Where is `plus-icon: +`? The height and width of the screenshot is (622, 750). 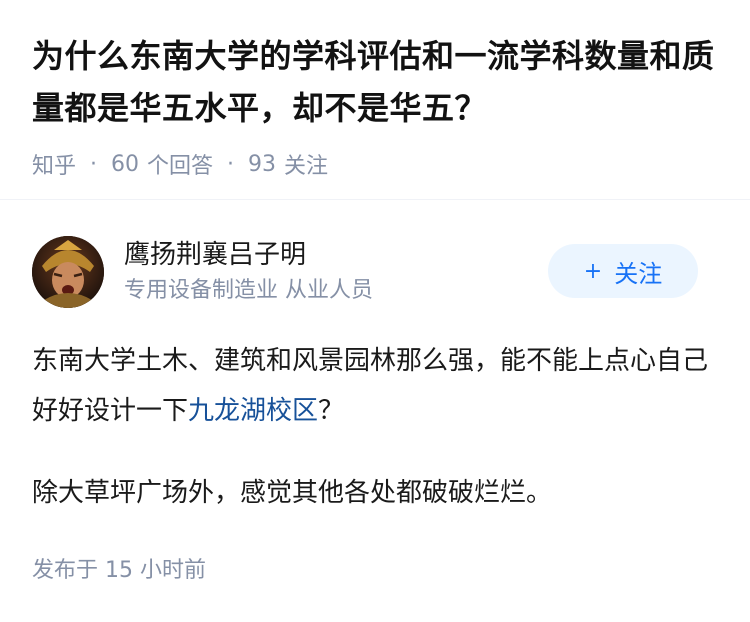
plus-icon: + is located at coordinates (593, 271).